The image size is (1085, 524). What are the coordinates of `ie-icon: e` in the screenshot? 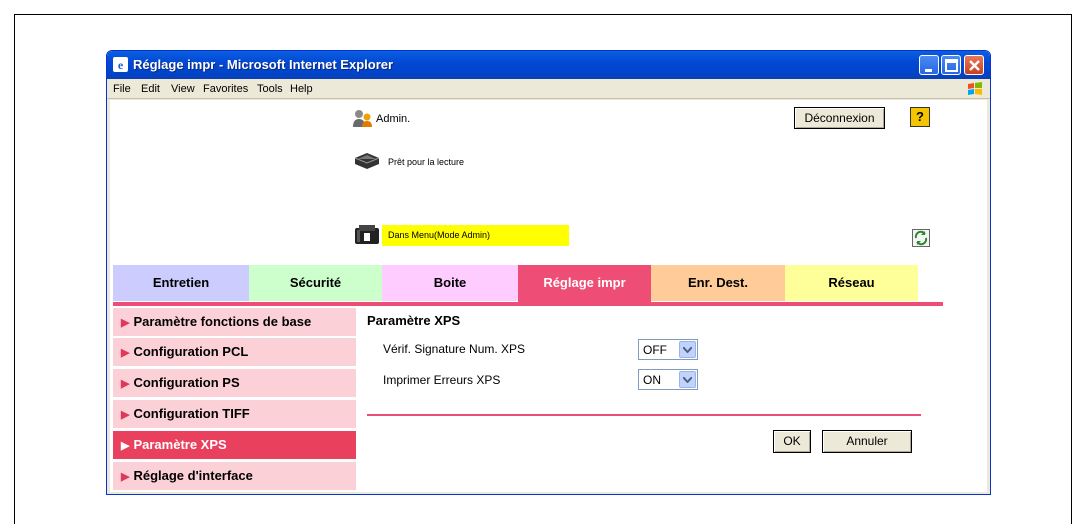 It's located at (120, 64).